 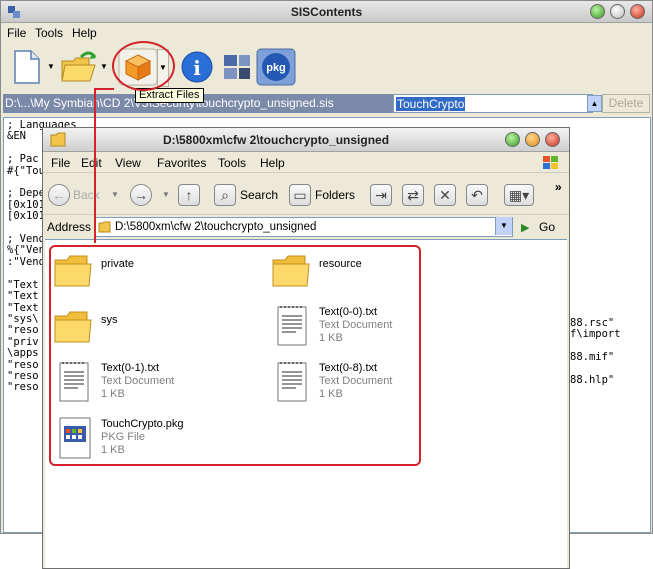 I want to click on annotation-connector-line, so click(x=104, y=165).